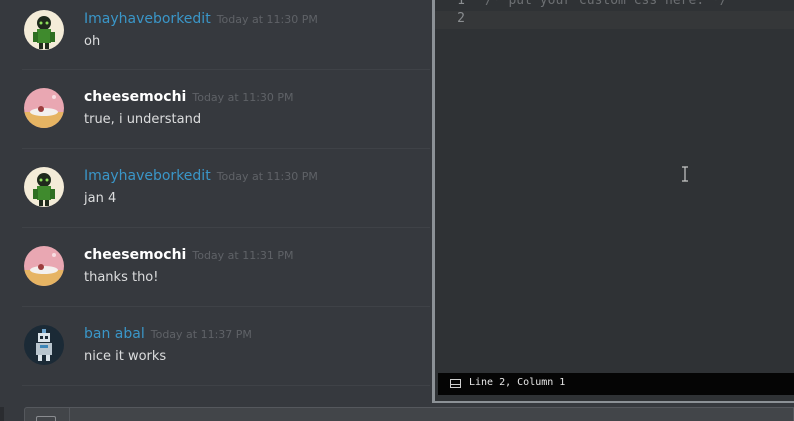 The width and height of the screenshot is (794, 421). What do you see at coordinates (614, 20) in the screenshot?
I see `editor-line-active: 2` at bounding box center [614, 20].